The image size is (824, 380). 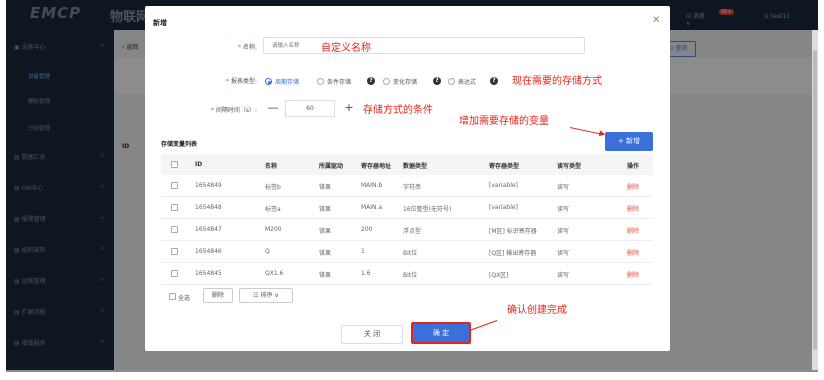 I want to click on header-cell: 操作, so click(x=633, y=166).